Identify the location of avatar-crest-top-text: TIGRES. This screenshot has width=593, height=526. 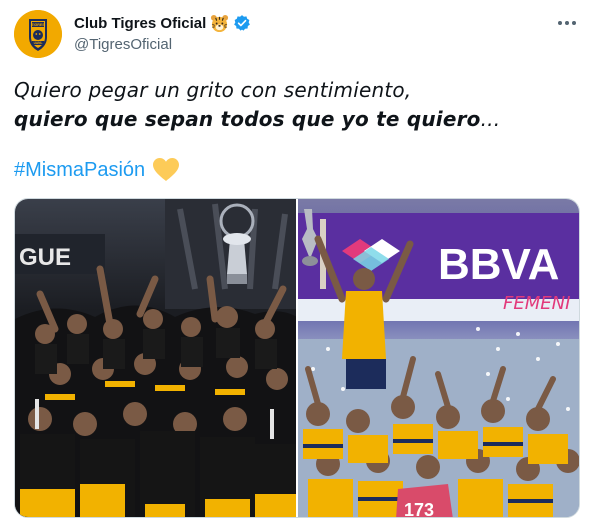
(38, 25).